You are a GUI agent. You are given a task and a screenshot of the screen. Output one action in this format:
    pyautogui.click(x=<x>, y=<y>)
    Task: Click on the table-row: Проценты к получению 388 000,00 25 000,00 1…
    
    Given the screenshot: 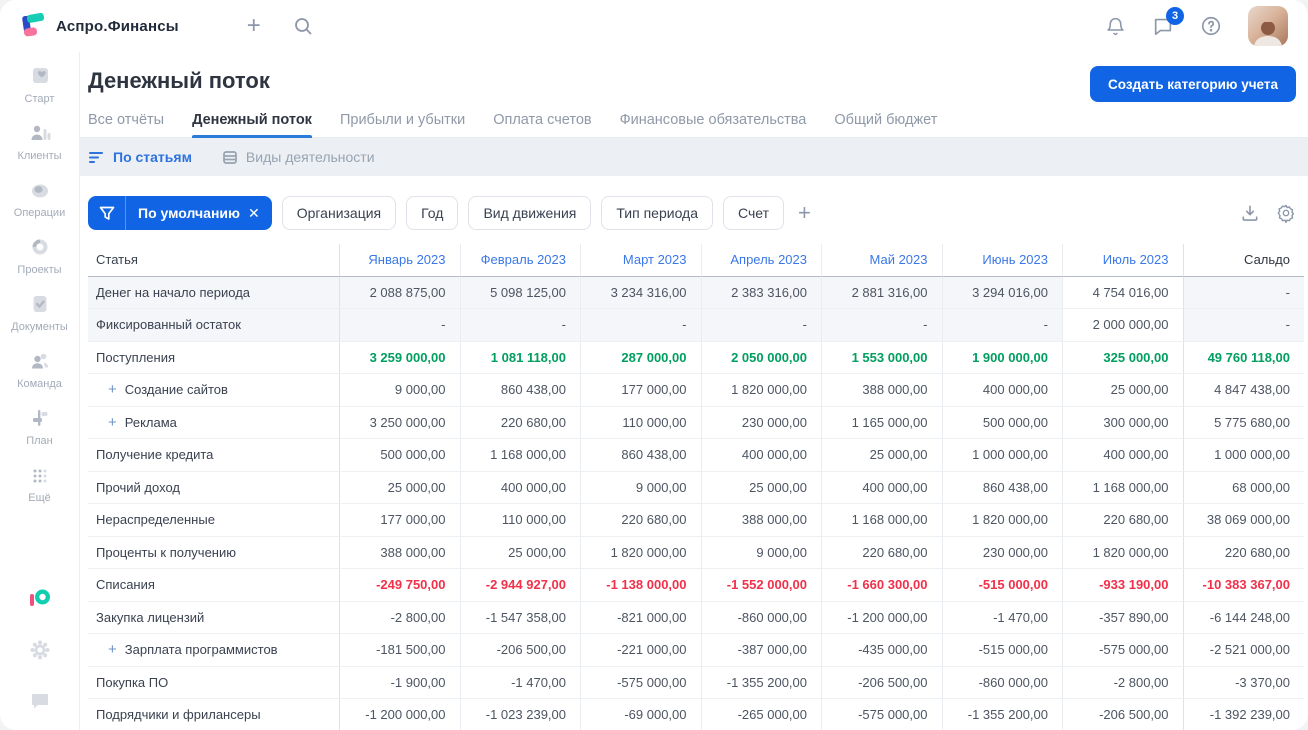 What is the action you would take?
    pyautogui.click(x=696, y=552)
    